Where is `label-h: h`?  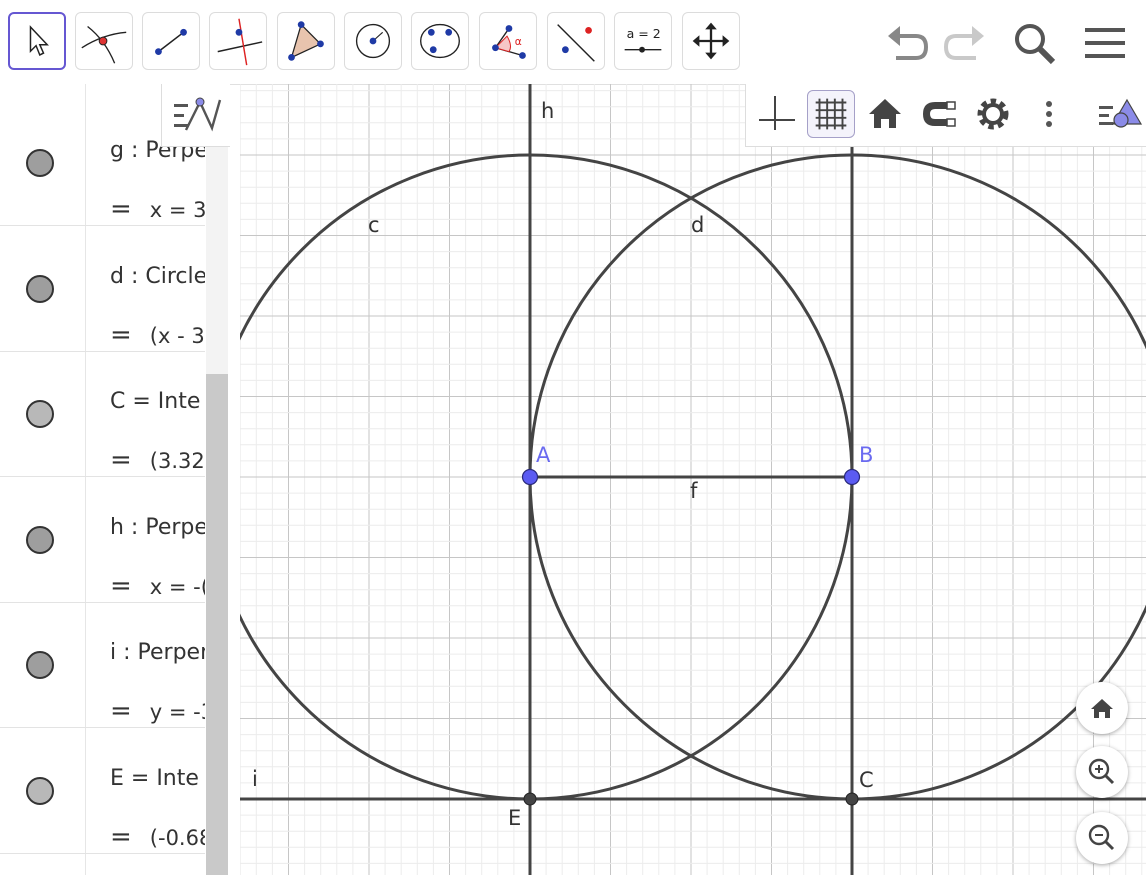 label-h: h is located at coordinates (547, 111).